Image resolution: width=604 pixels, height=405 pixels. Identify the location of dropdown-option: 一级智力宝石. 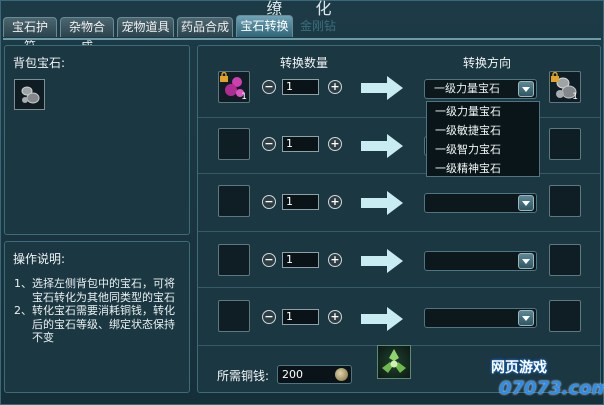
(483, 149).